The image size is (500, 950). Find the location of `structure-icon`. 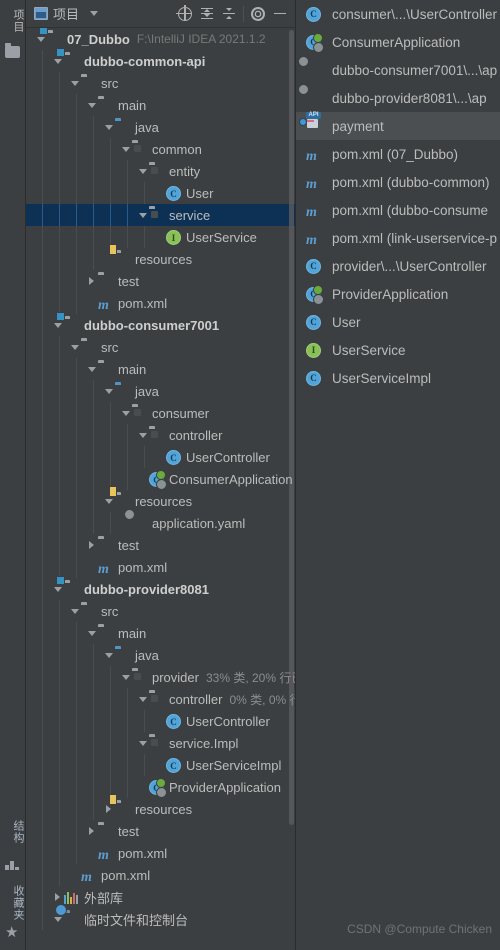

structure-icon is located at coordinates (13, 866).